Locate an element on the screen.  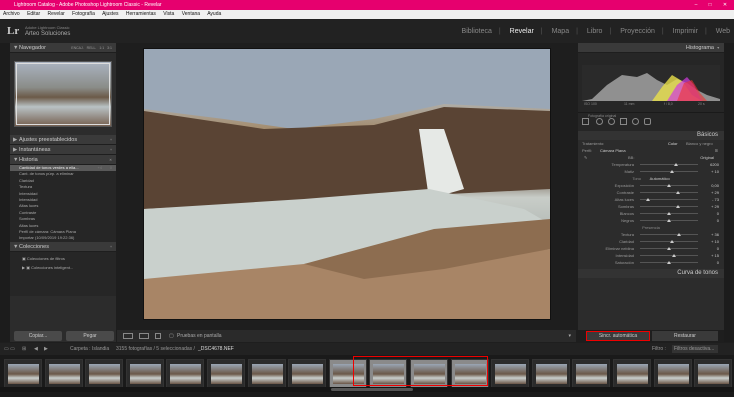
filmstrip-filename: _DSC4678.NEF is located at coordinates (216, 349).